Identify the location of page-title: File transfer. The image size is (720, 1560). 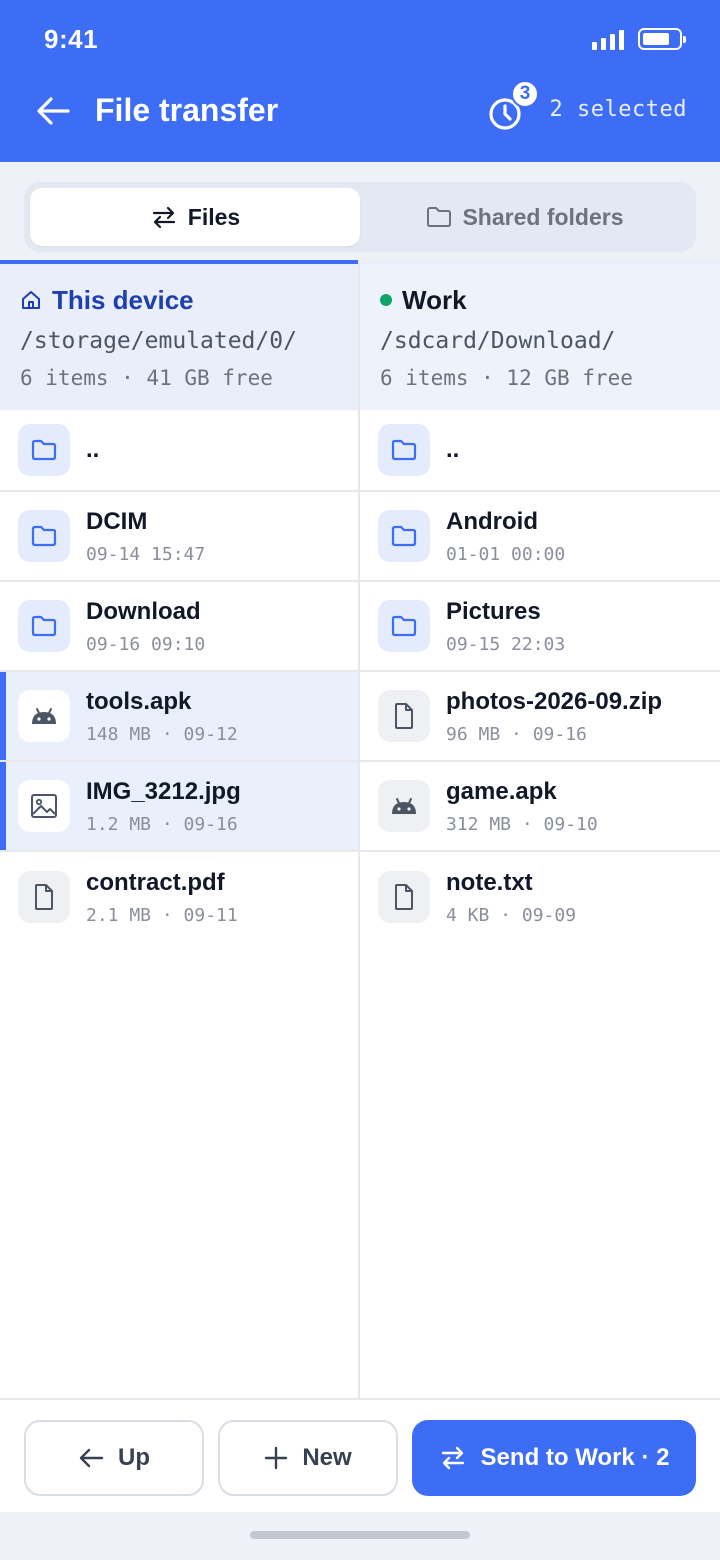
(187, 110).